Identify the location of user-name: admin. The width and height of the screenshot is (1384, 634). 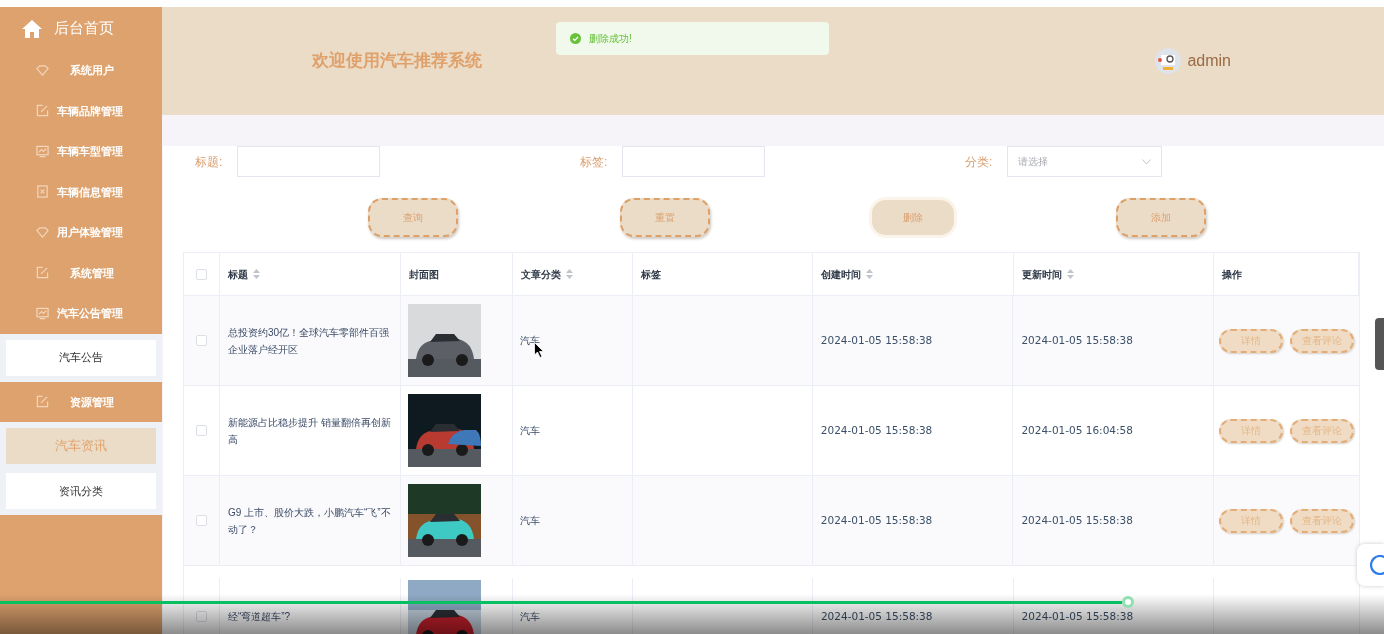
(1209, 61).